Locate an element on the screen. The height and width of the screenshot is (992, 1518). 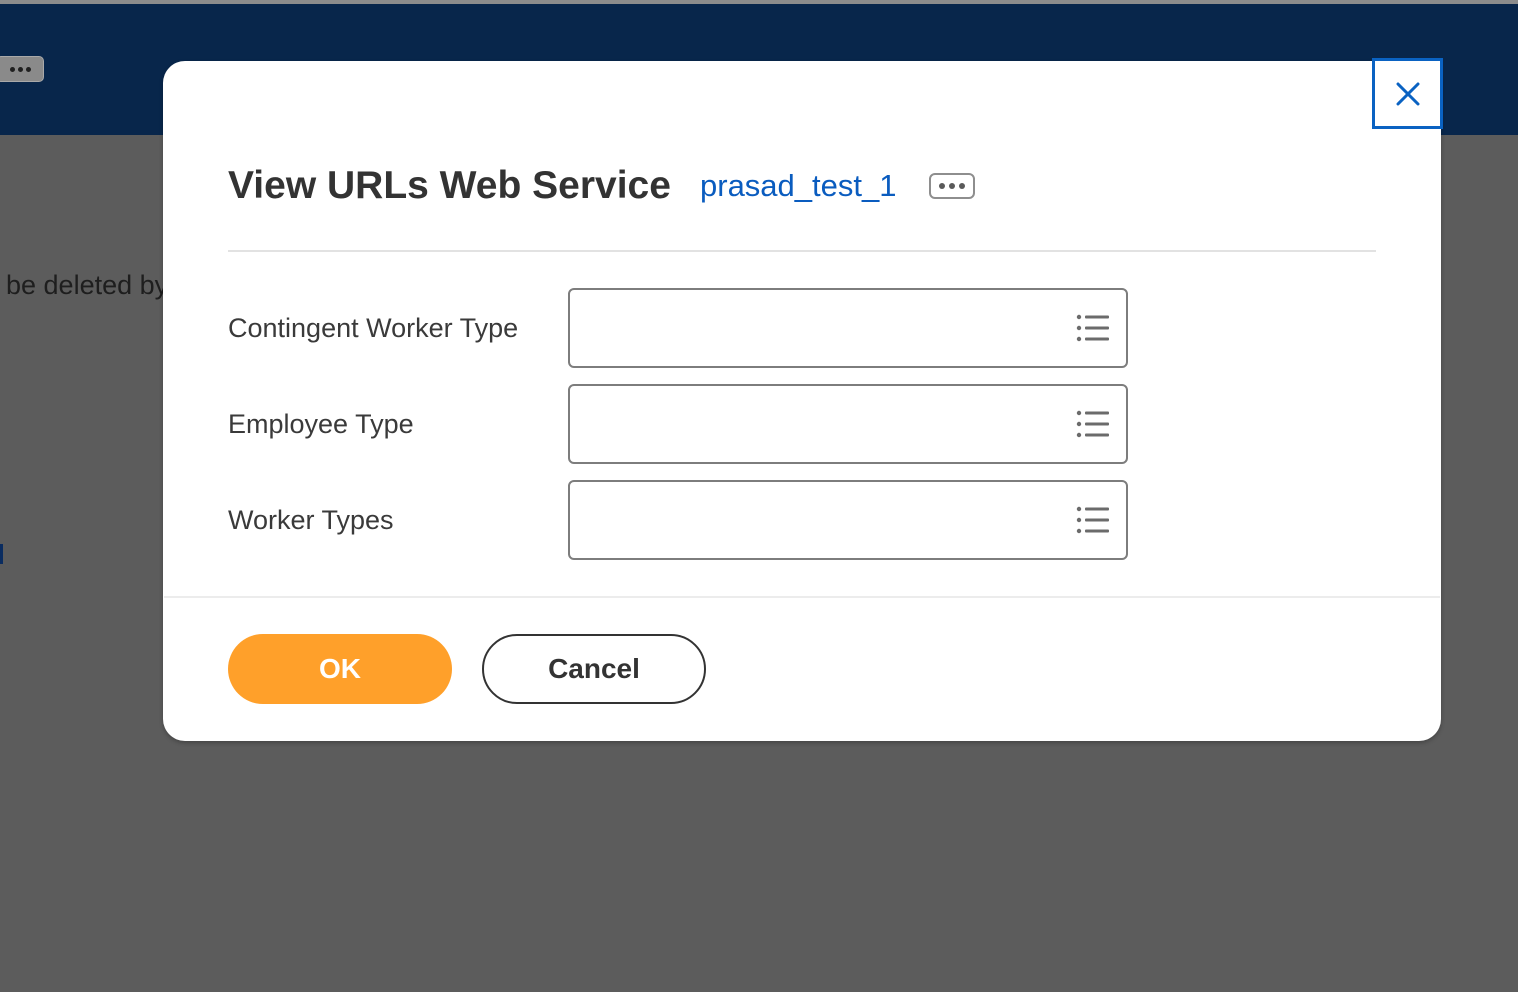
header-more-button is located at coordinates (22, 69).